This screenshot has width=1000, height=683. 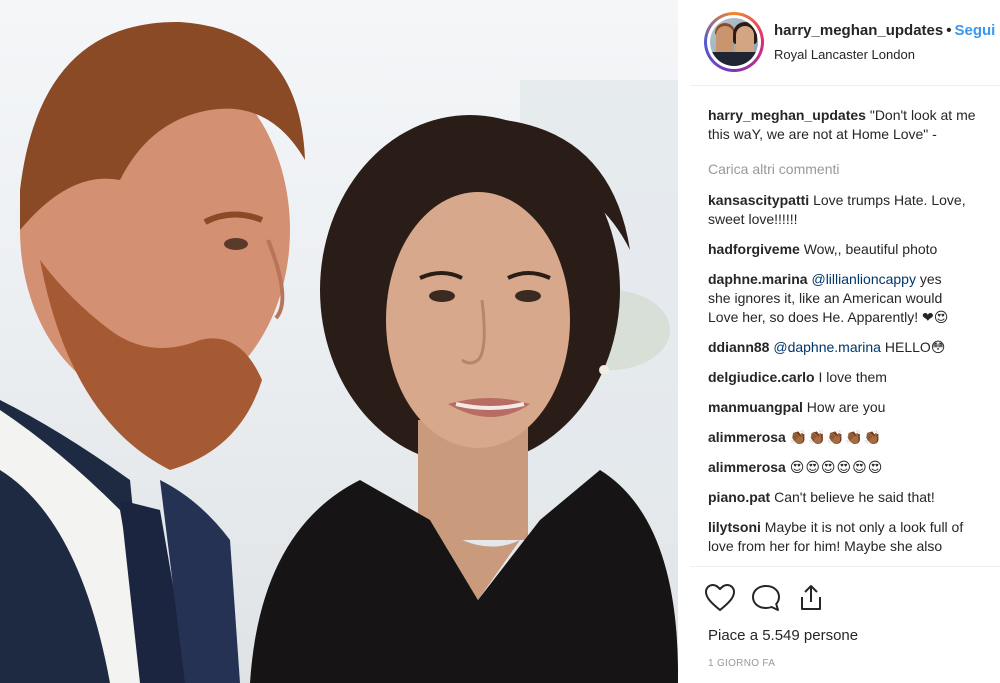 I want to click on caption-text-line1: "Don't look at me, so click(x=922, y=115).